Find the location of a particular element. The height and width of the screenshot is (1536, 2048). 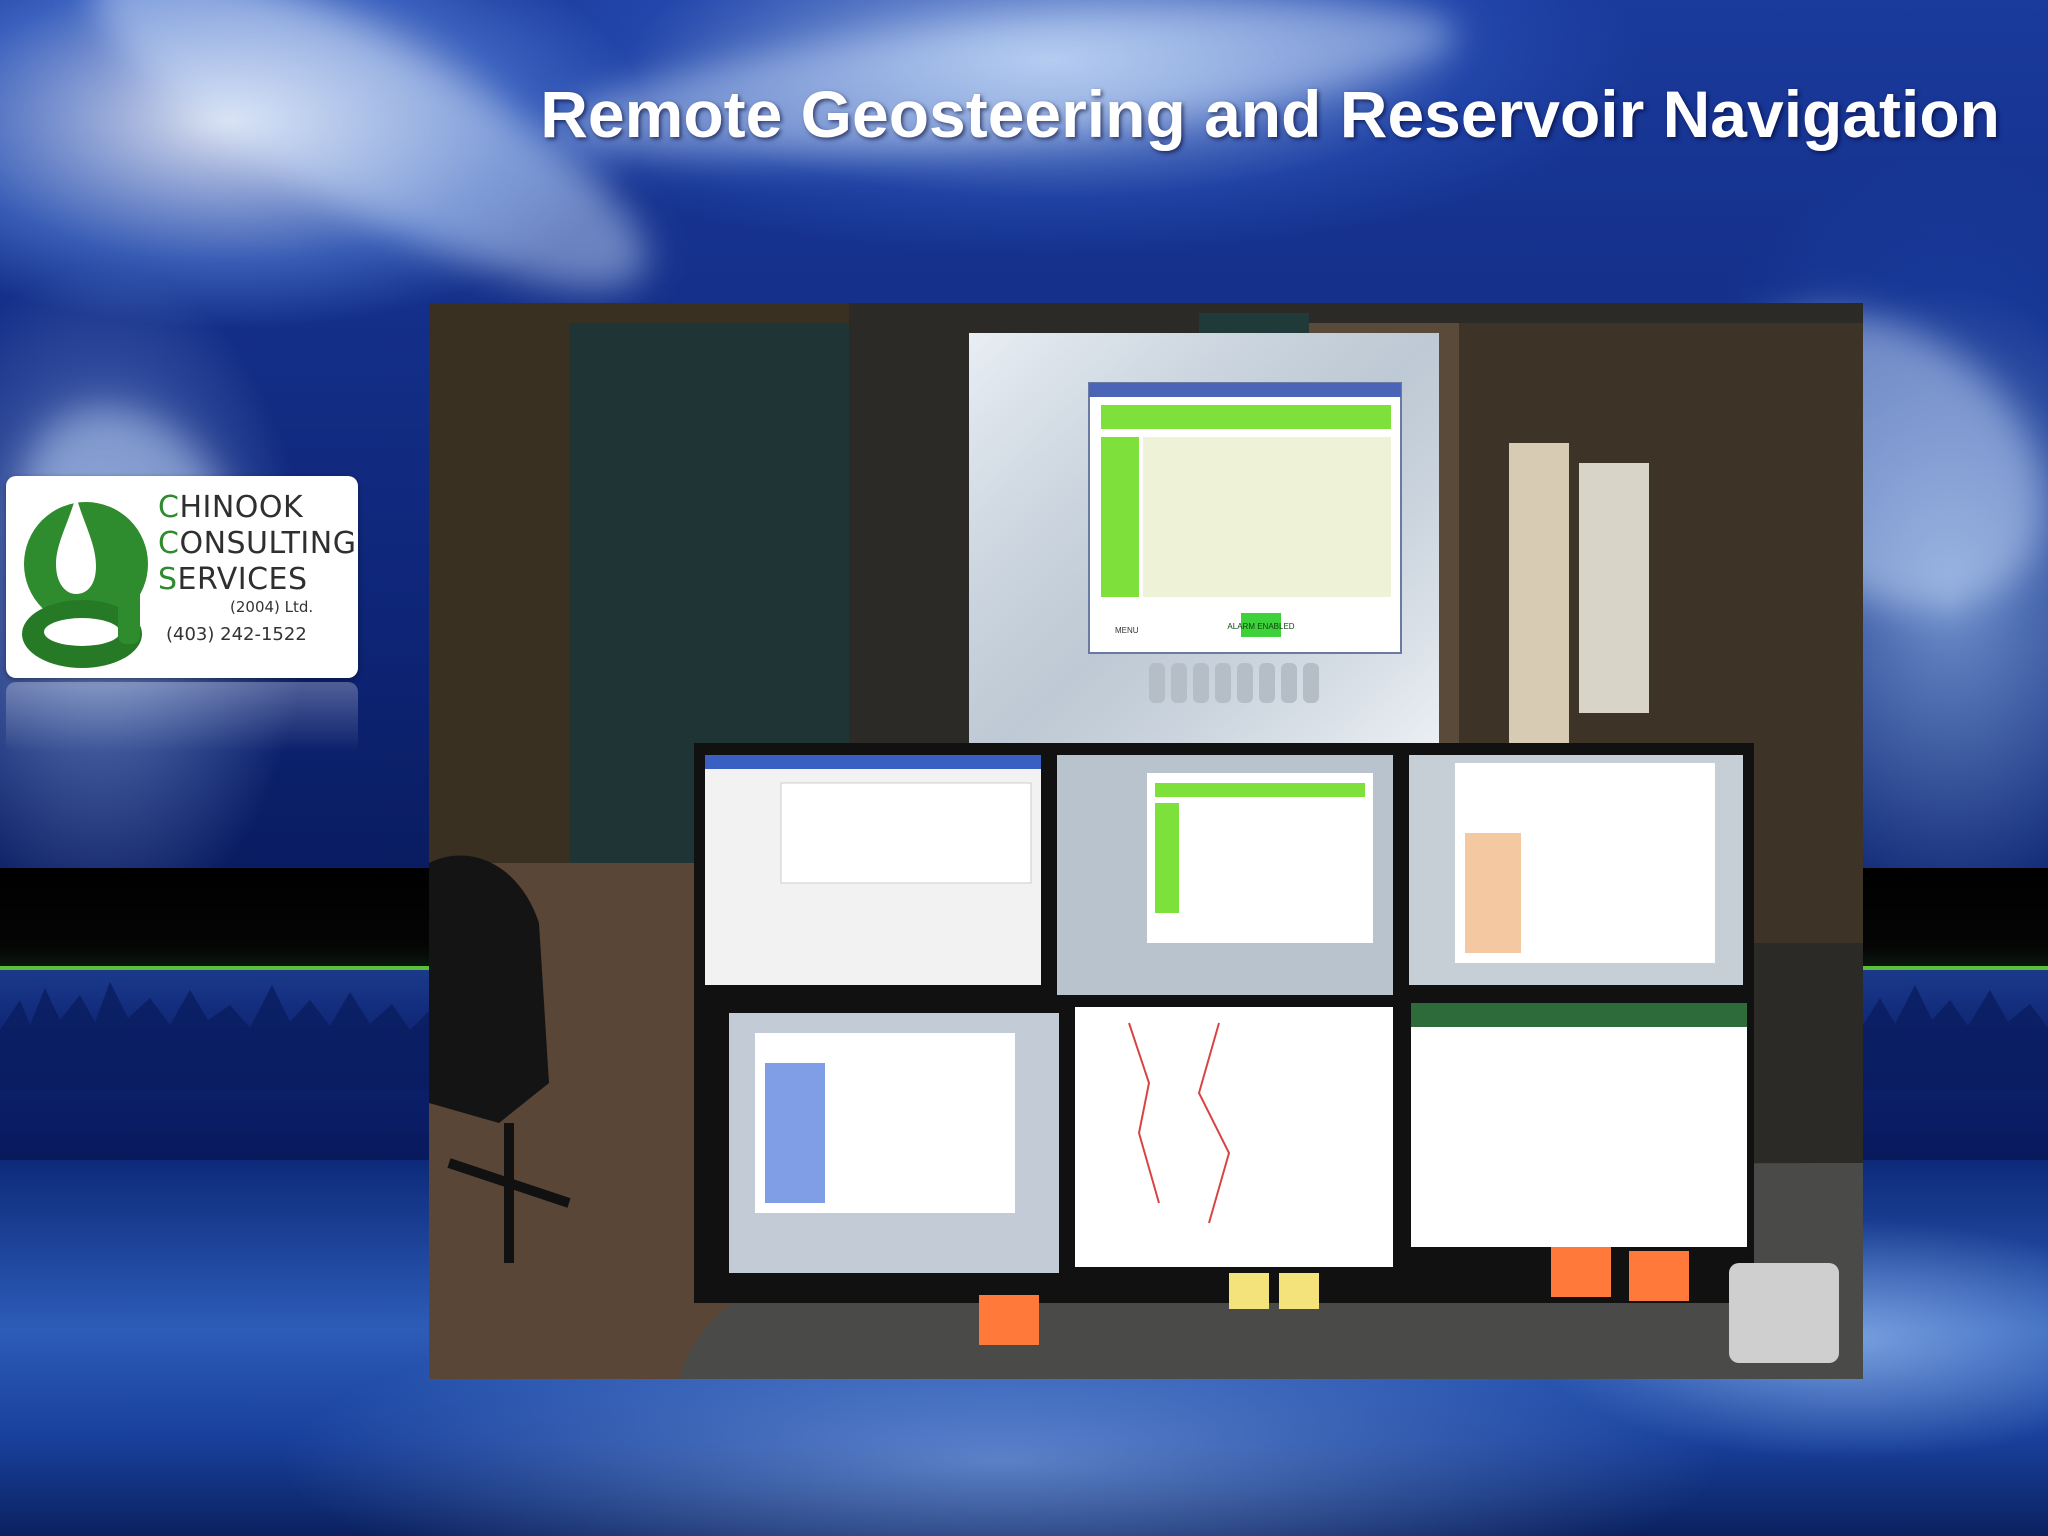

logo-word: ONSULTING is located at coordinates (268, 543).